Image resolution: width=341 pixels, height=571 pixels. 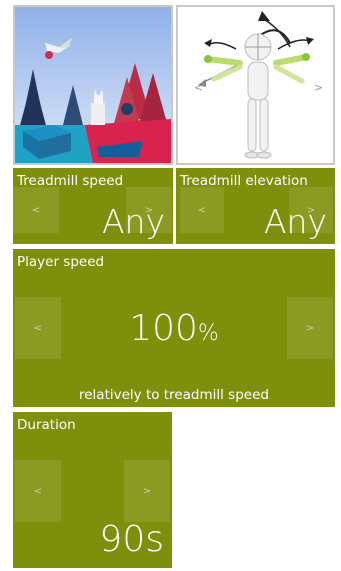 I want to click on player-speed-unit: %, so click(x=208, y=333).